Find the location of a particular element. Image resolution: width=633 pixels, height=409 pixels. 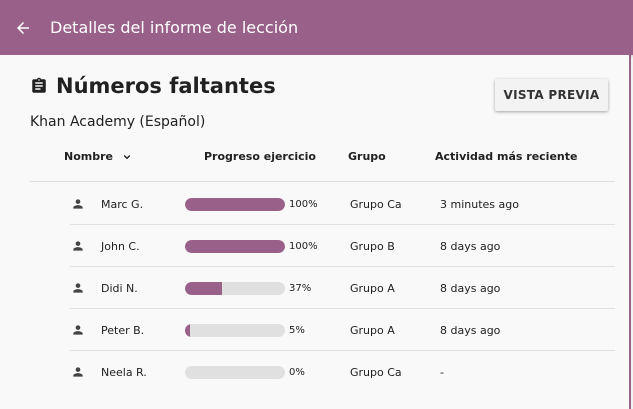

column-header-group: Grupo is located at coordinates (367, 156).